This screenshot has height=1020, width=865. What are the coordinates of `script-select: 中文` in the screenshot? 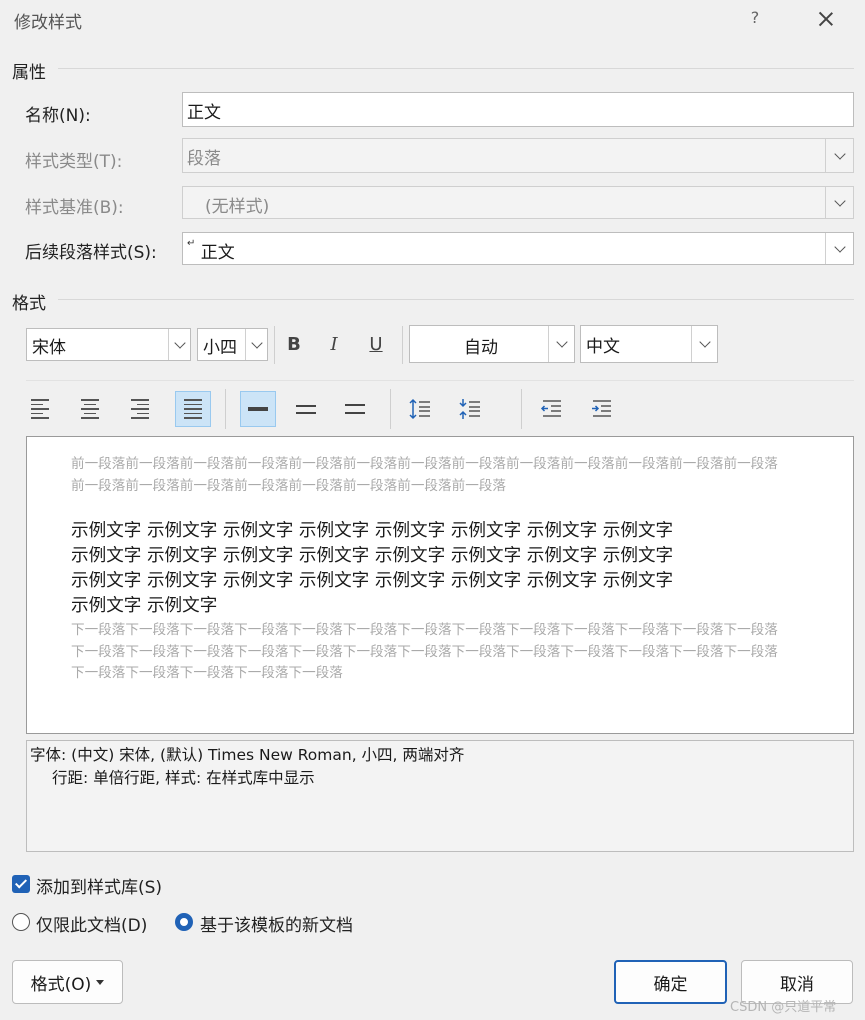 It's located at (649, 344).